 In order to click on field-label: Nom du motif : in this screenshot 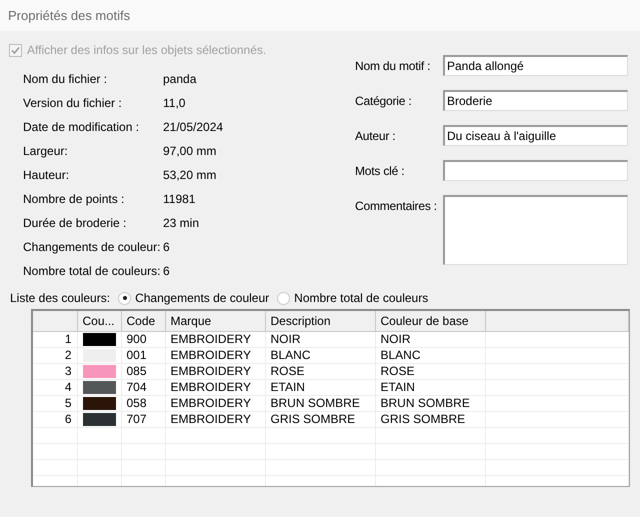, I will do `click(393, 65)`.